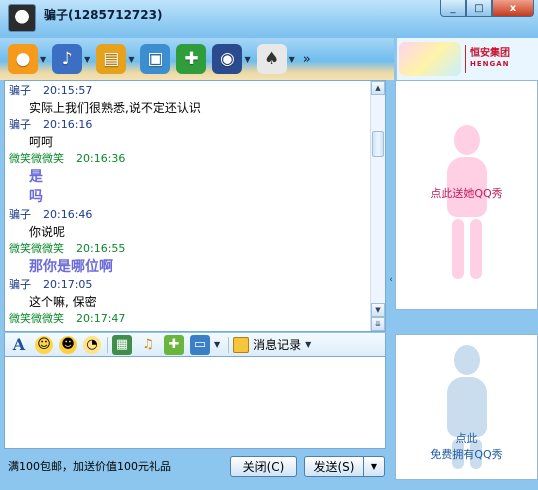  What do you see at coordinates (44, 344) in the screenshot?
I see `emoji-icon: ☺` at bounding box center [44, 344].